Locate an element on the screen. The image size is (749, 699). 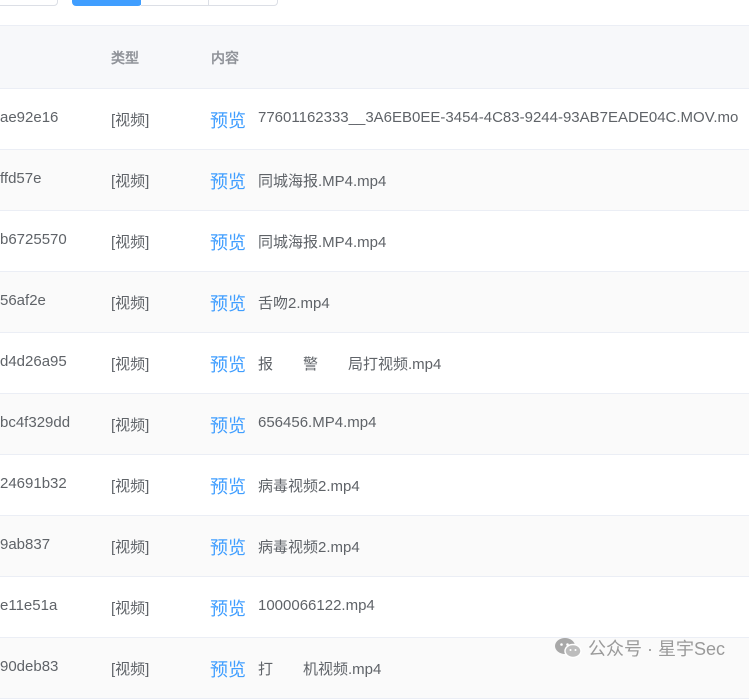
row-filename: 报 警 局打视频.mp4 is located at coordinates (350, 364).